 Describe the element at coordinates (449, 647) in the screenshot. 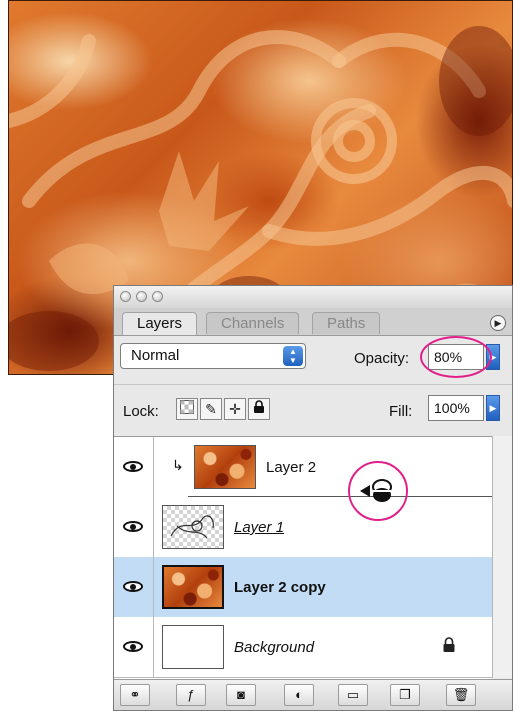

I see `lock-icon` at that location.